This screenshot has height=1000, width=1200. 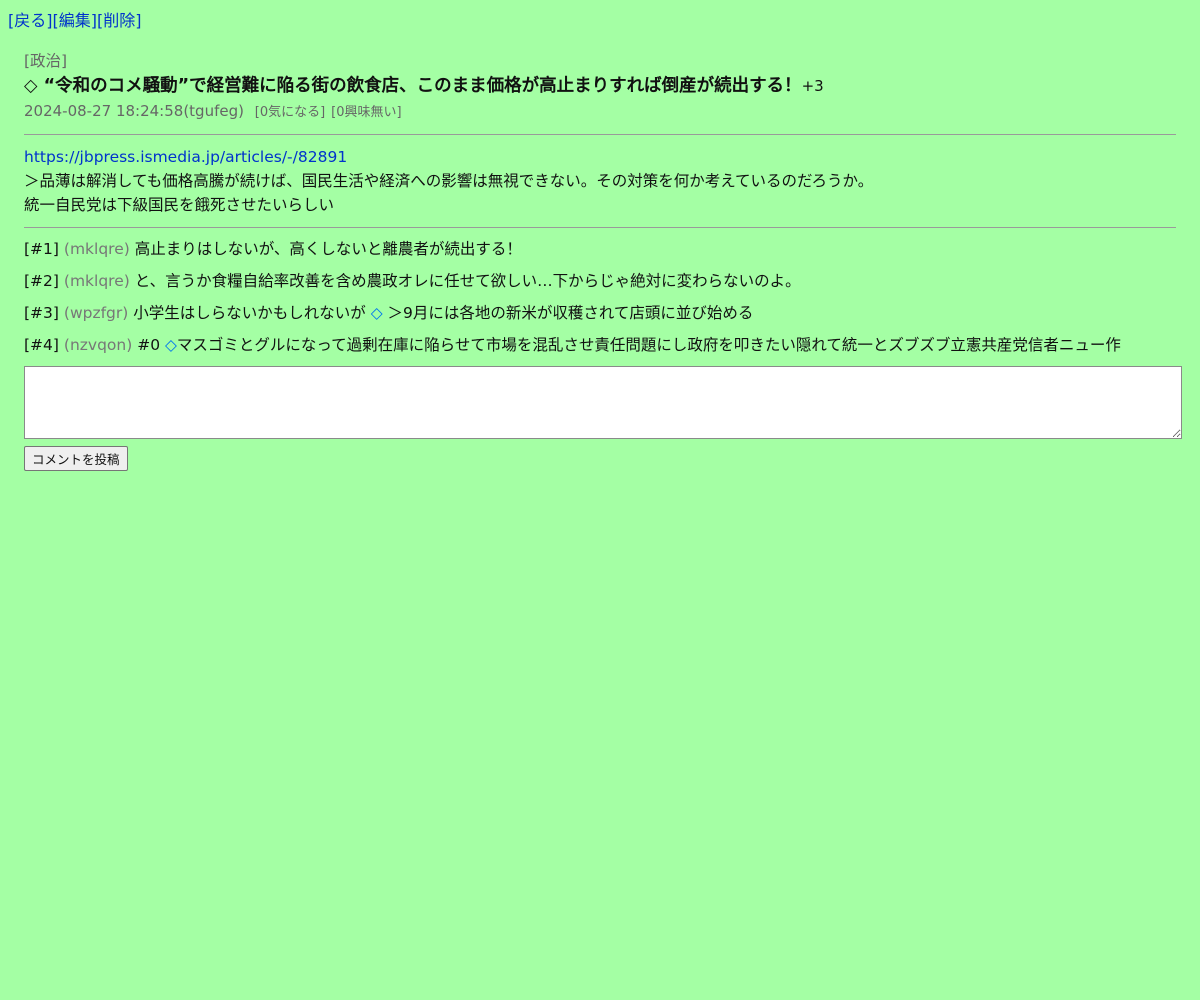 What do you see at coordinates (41, 313) in the screenshot?
I see `comment-number: [#3]` at bounding box center [41, 313].